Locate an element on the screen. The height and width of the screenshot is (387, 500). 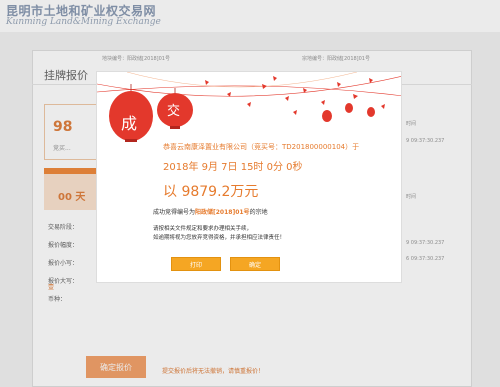
lot-line: 成功竞得编号为阳政储[2018]01号的宗地 is located at coordinates (210, 211).